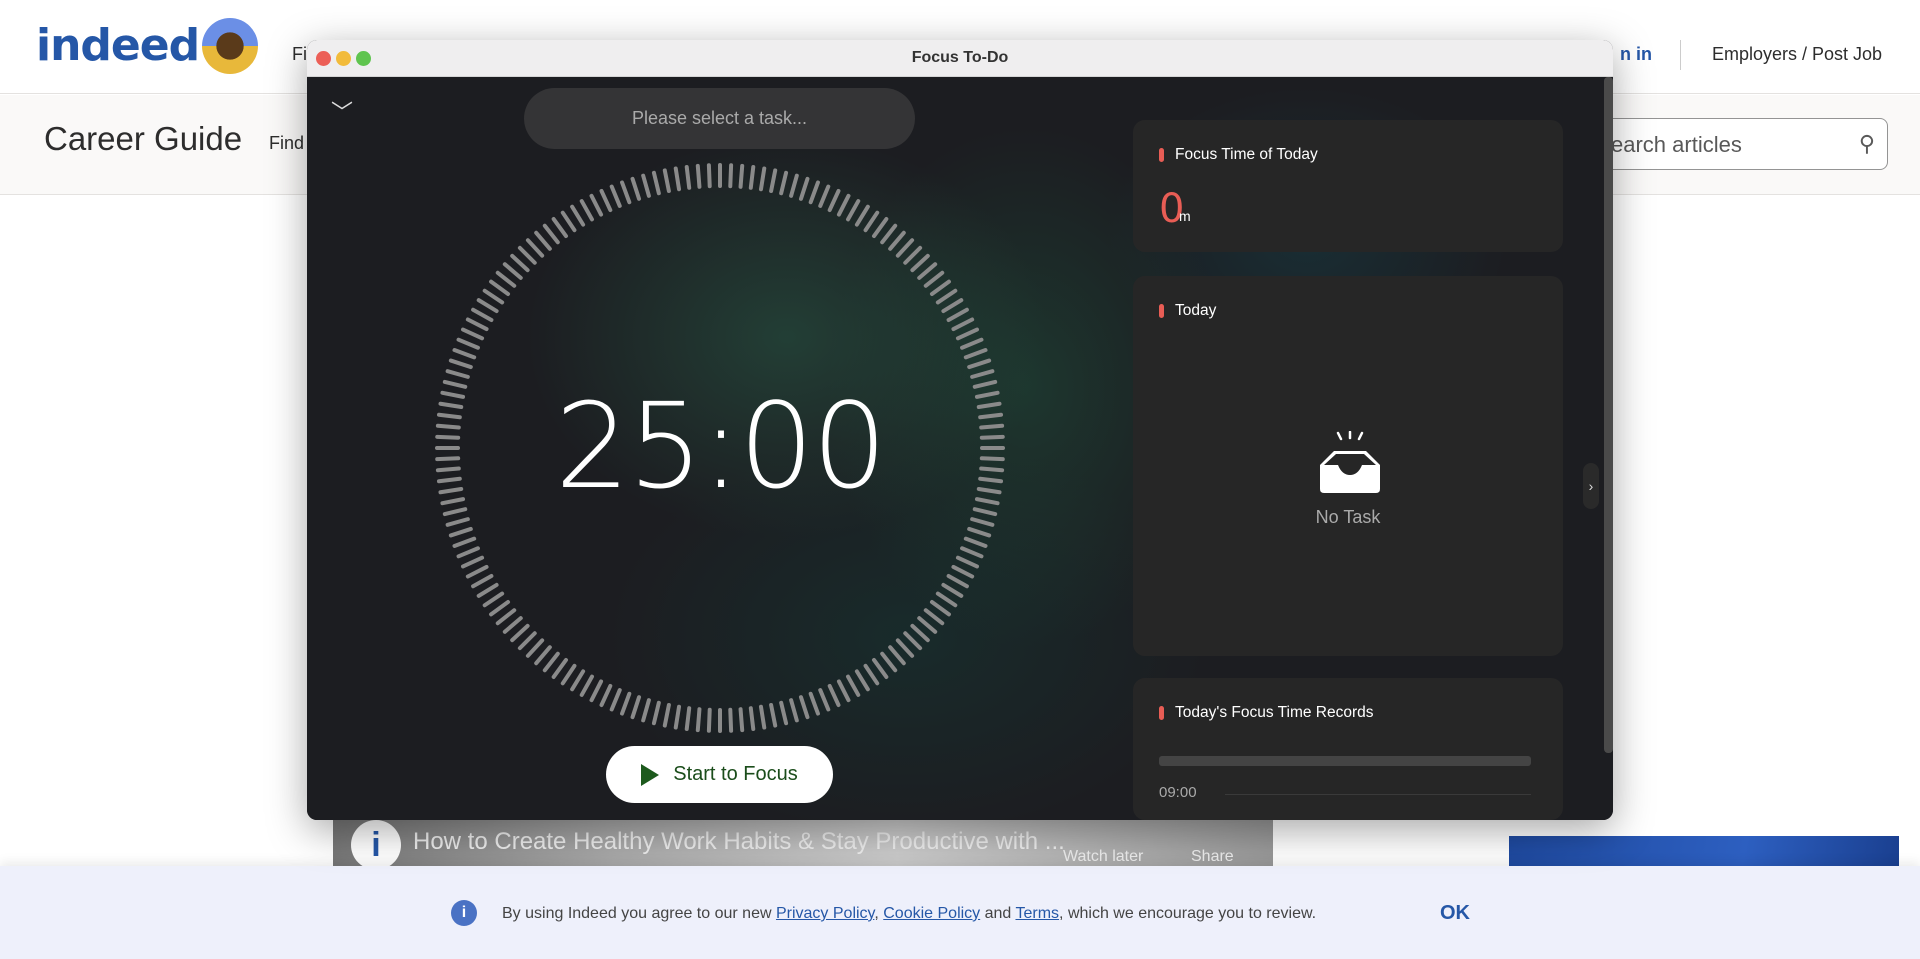 The width and height of the screenshot is (1920, 959). Describe the element at coordinates (342, 111) in the screenshot. I see `chevron-down-icon: ﹀` at that location.